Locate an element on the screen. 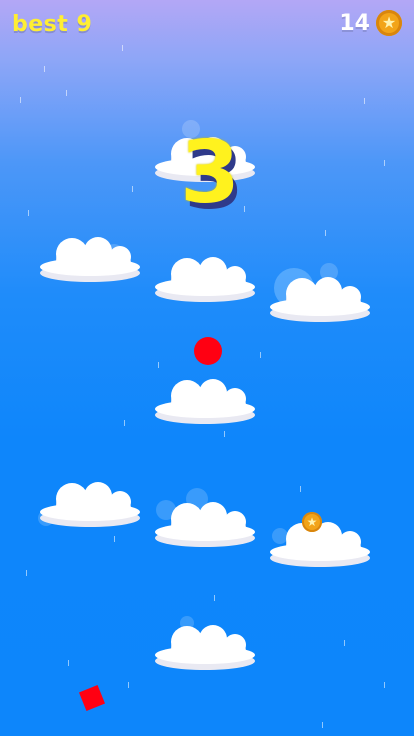 The image size is (414, 736). best-score: best 9 is located at coordinates (52, 24).